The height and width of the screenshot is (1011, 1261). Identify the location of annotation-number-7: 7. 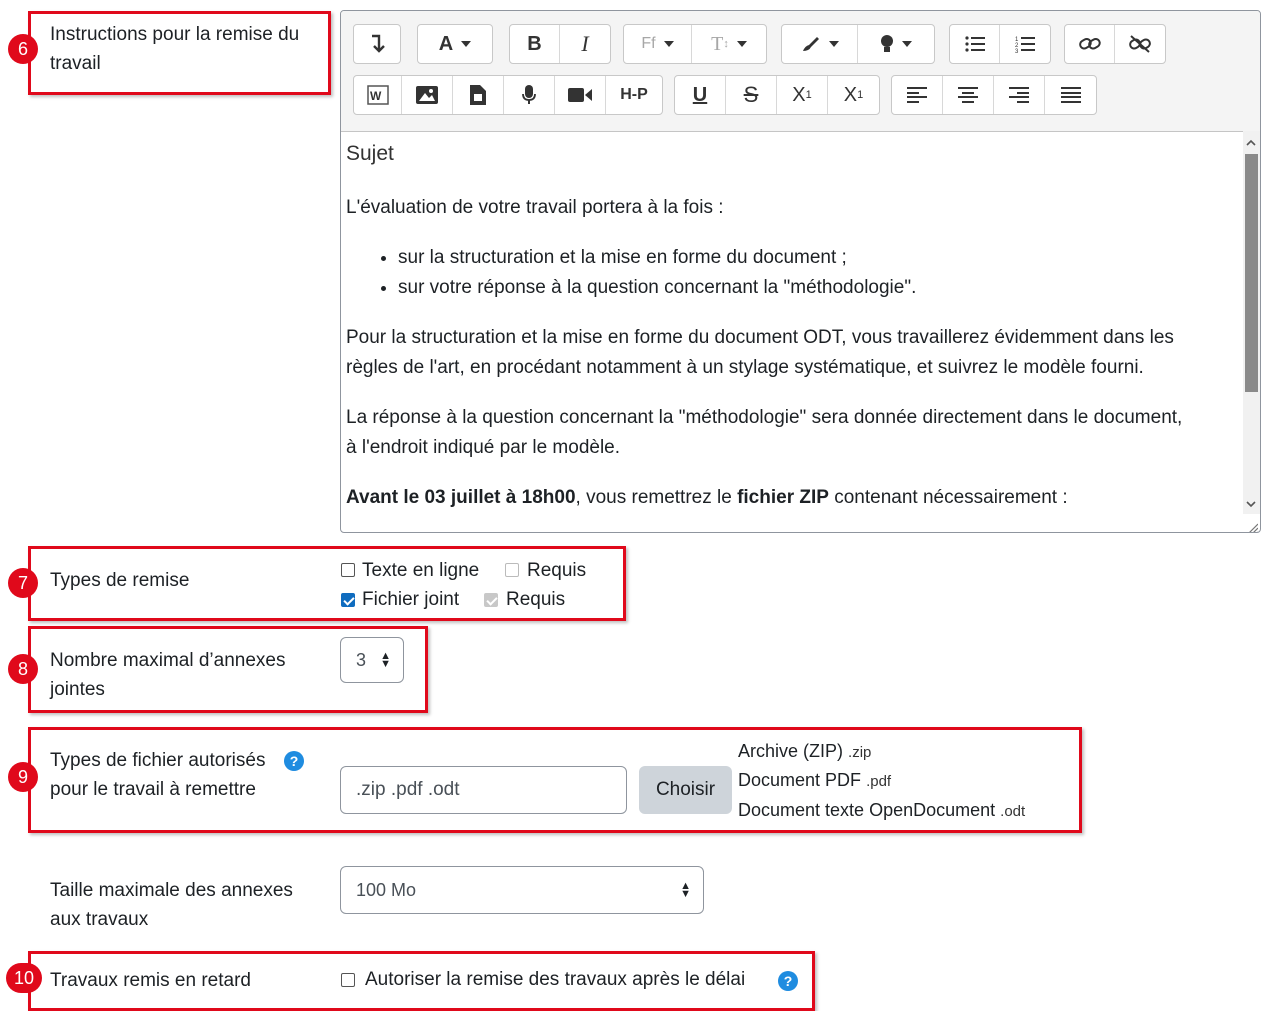
(23, 583).